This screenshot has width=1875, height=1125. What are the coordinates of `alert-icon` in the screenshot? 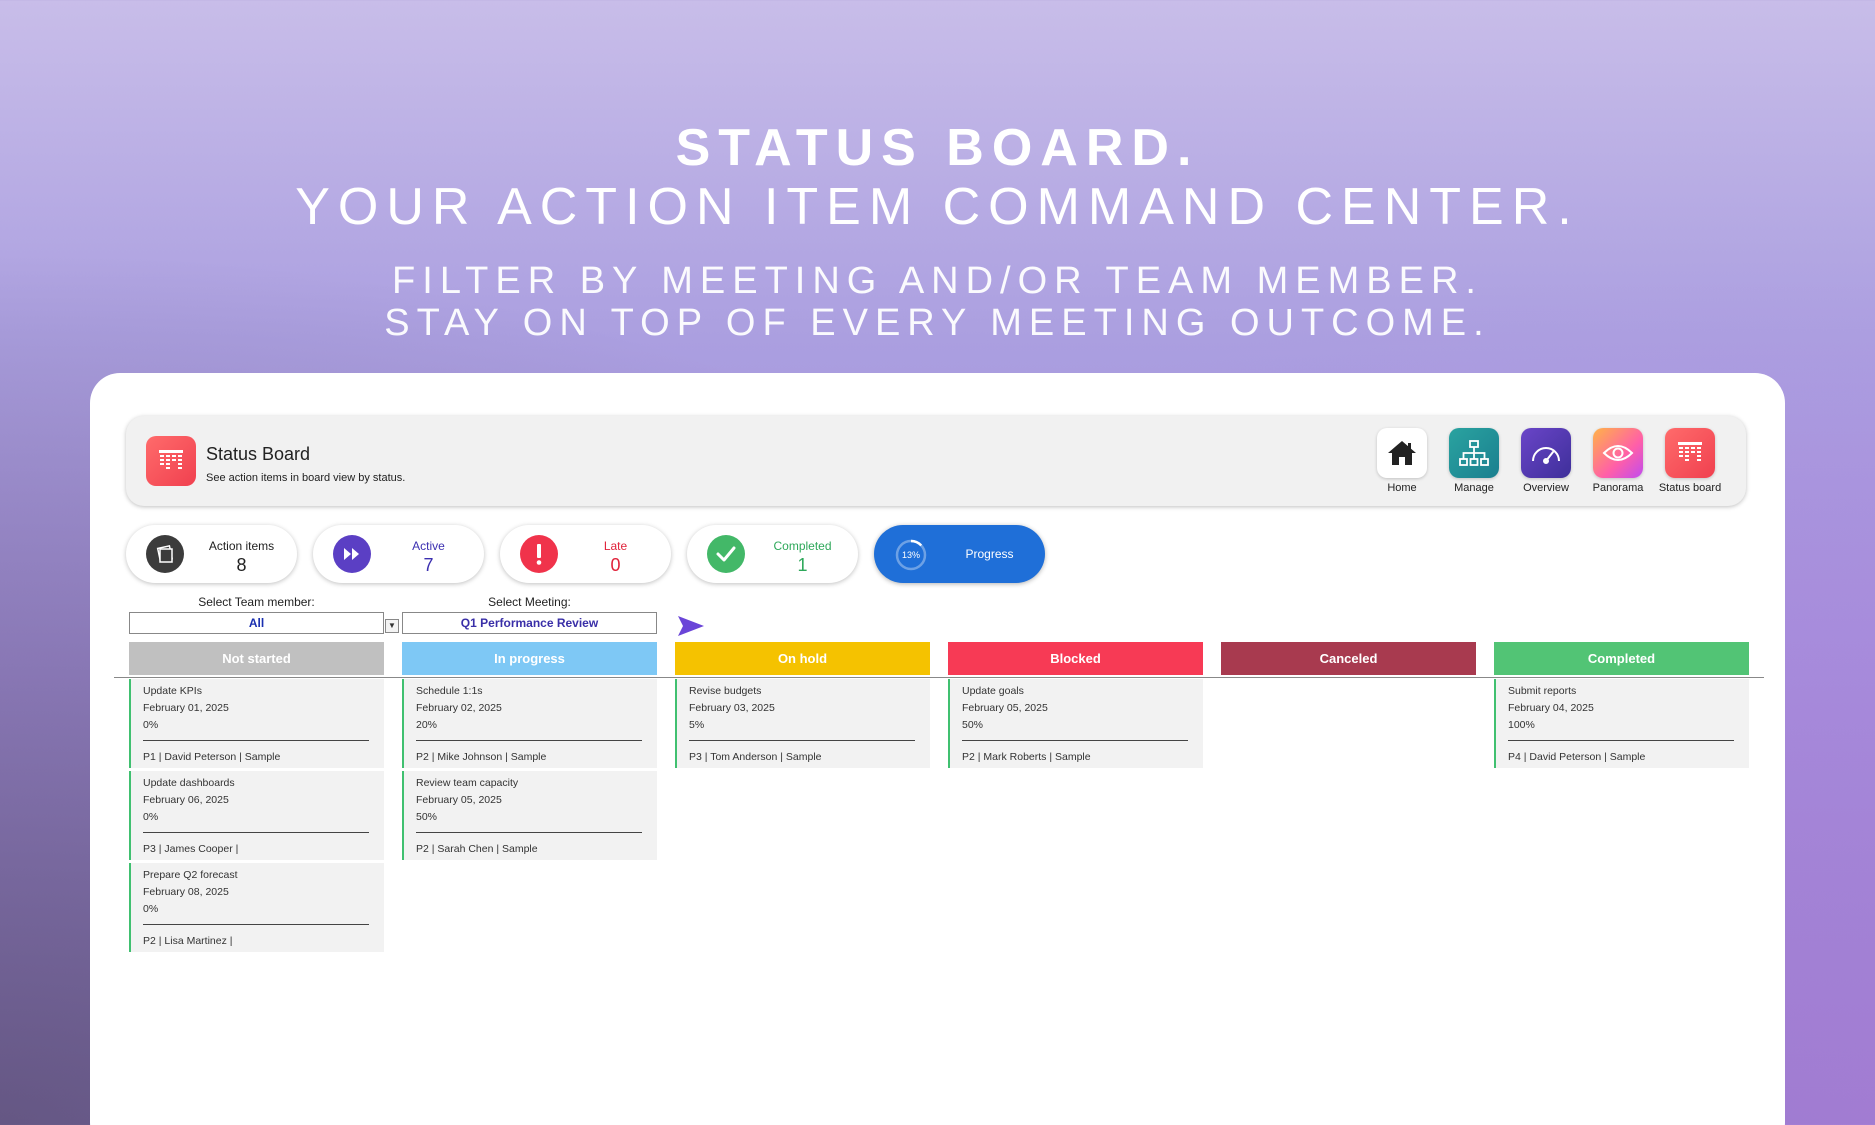 It's located at (539, 554).